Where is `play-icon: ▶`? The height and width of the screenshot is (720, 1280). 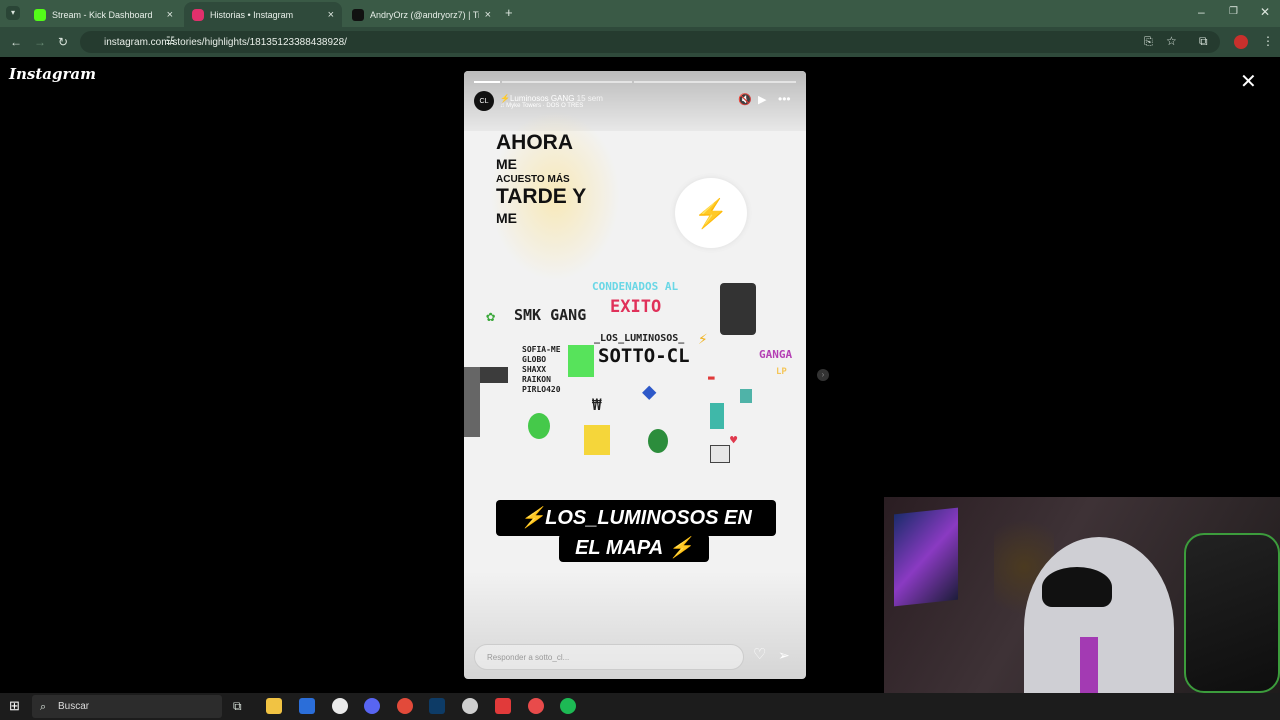
play-icon: ▶ is located at coordinates (762, 100).